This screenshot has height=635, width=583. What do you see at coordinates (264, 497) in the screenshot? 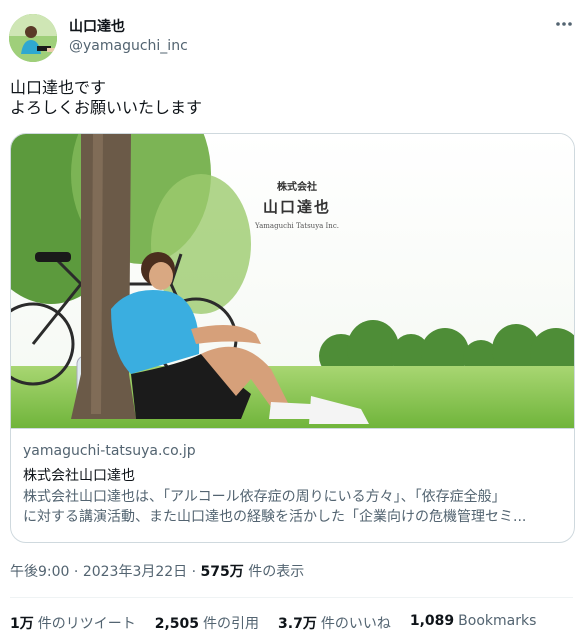
I see `card-description-line: 株式会社山口達也は、「アルコール依存症の周りにいる方々」、「依存症全般」` at bounding box center [264, 497].